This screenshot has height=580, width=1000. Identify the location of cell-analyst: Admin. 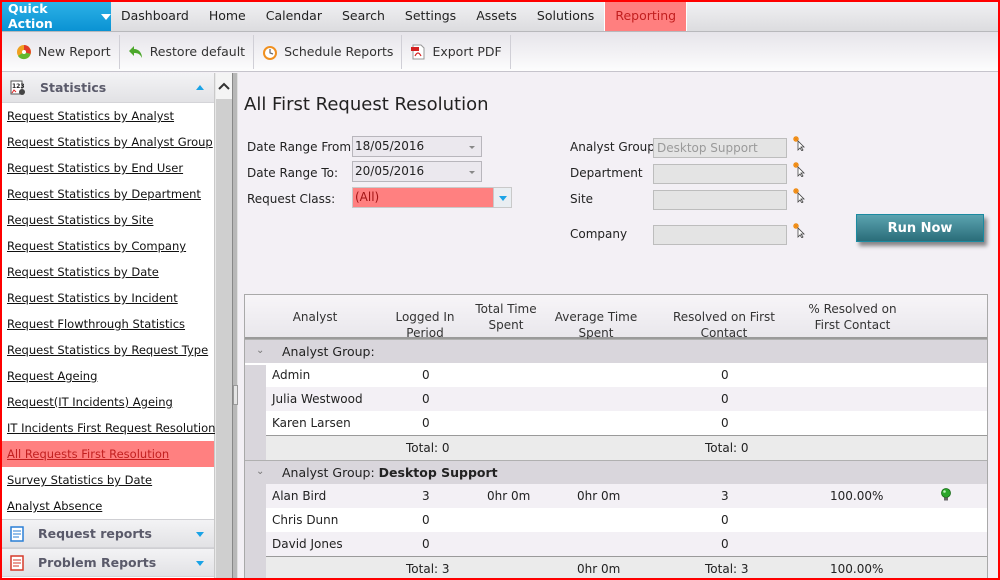
(291, 375).